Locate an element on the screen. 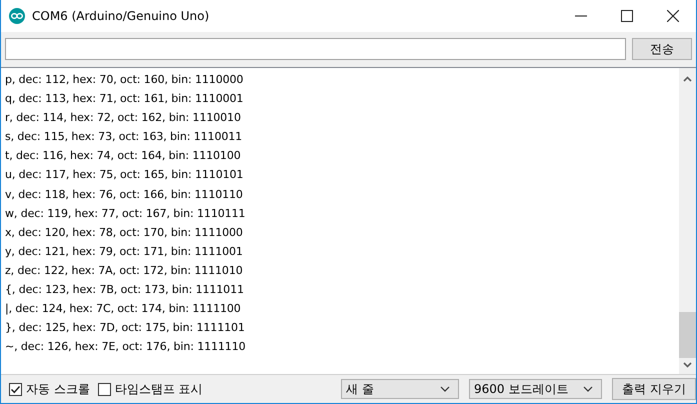 This screenshot has width=697, height=404. output-line: }, dec: 125, hex: 7D, oct: 175, bin: 1111101 is located at coordinates (125, 328).